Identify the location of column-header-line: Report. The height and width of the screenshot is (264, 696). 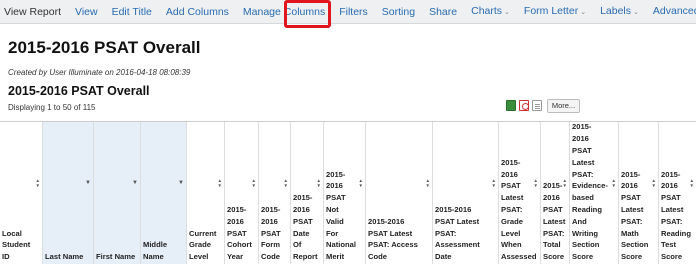
(305, 257).